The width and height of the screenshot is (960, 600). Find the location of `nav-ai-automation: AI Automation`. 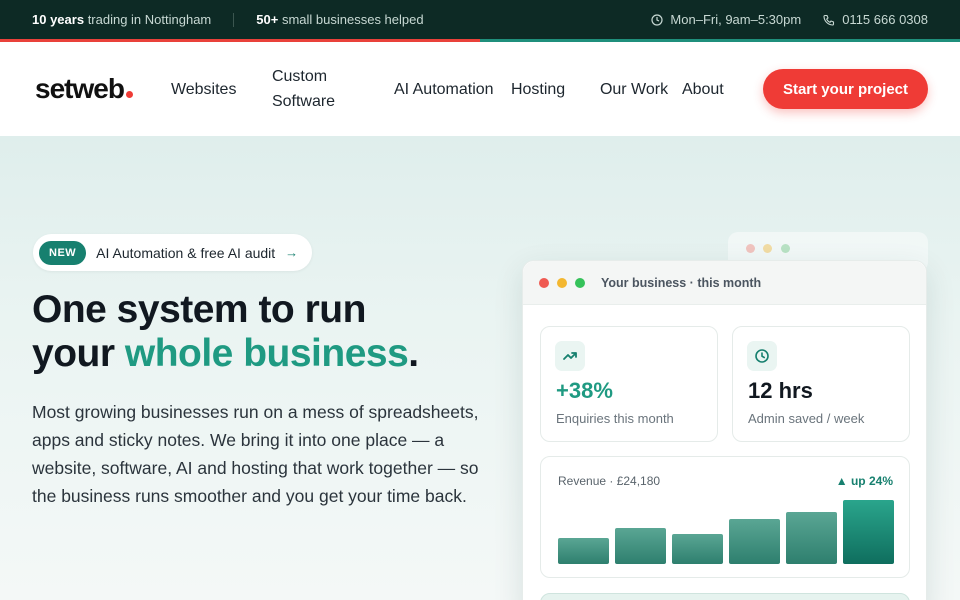

nav-ai-automation: AI Automation is located at coordinates (452, 89).